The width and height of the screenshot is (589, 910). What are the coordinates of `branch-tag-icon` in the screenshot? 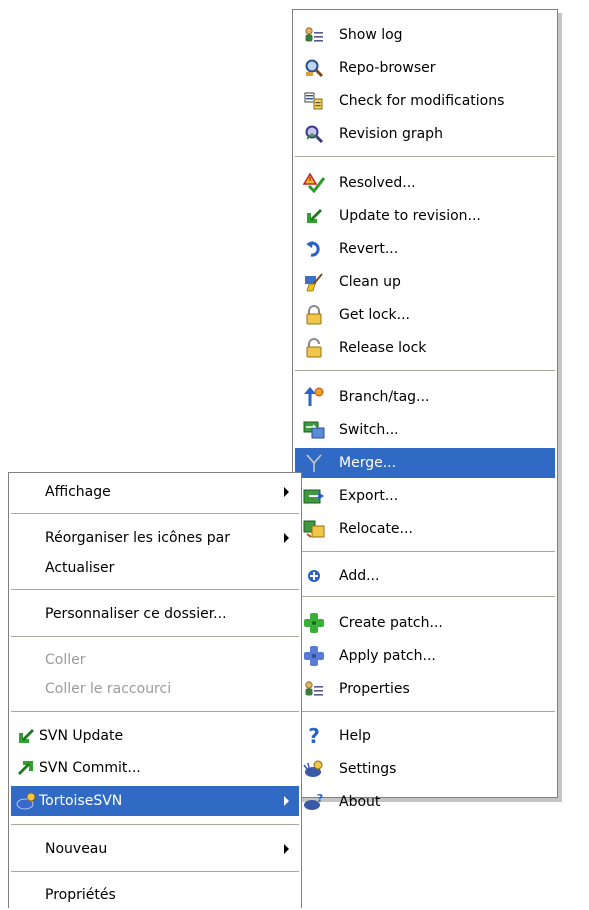 It's located at (314, 397).